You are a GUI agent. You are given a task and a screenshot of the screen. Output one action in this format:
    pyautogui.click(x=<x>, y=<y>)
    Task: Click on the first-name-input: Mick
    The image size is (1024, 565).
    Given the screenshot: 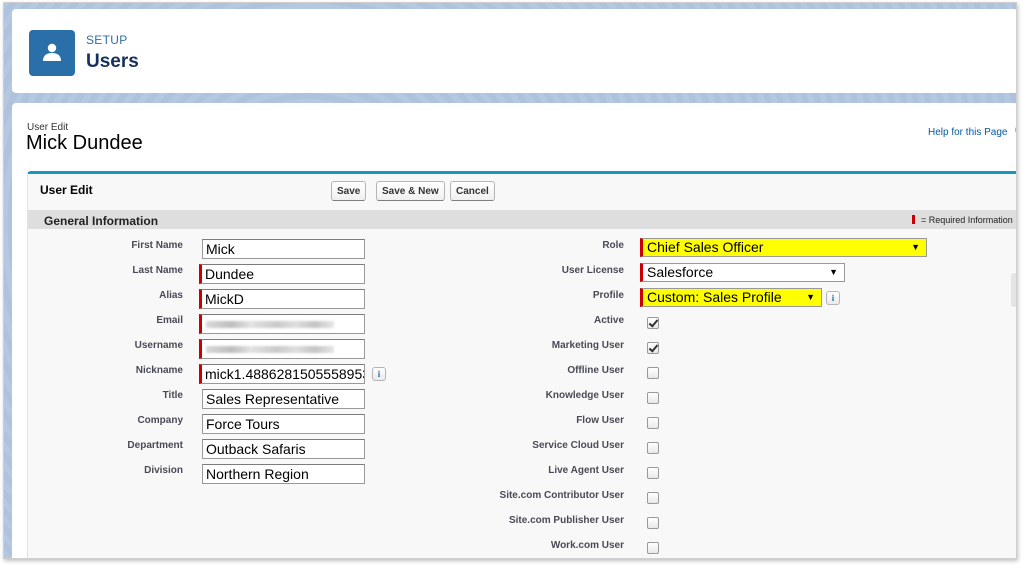 What is the action you would take?
    pyautogui.click(x=283, y=249)
    